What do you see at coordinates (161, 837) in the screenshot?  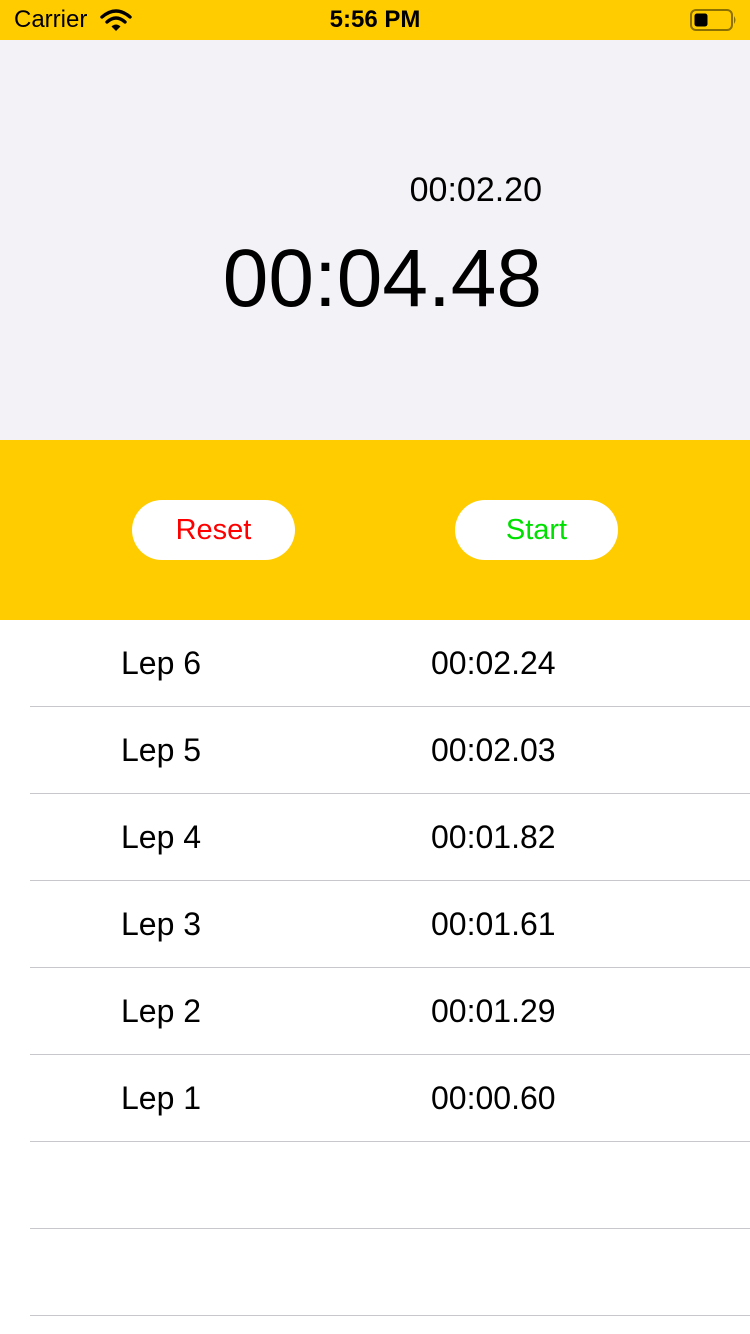 I see `lap-name: Lep 4` at bounding box center [161, 837].